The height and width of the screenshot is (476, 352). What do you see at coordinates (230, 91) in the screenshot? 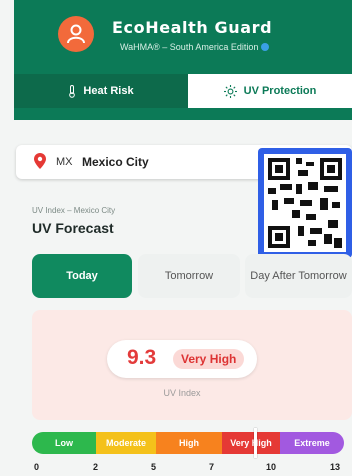
I see `sun-icon` at bounding box center [230, 91].